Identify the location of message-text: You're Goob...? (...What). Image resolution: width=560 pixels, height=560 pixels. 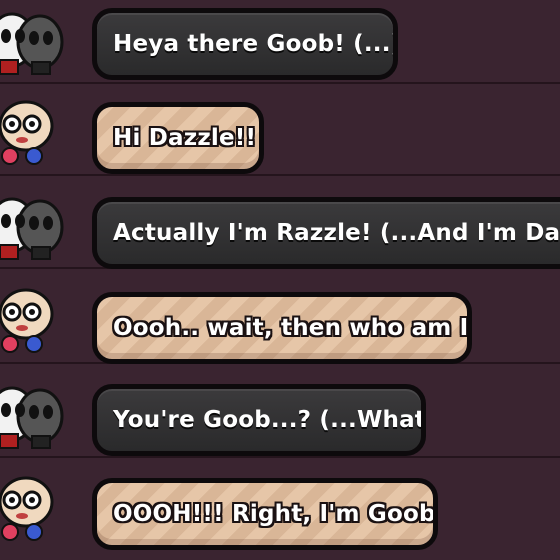
(269, 420).